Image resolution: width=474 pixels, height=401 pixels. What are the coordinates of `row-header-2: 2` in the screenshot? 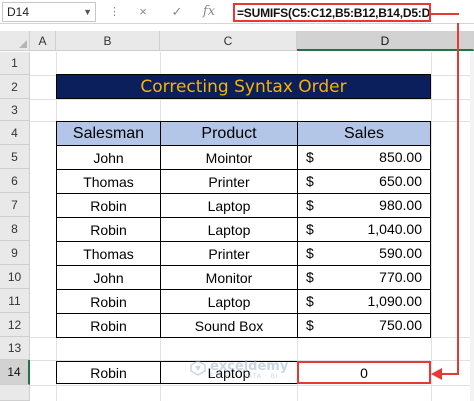 It's located at (15, 87).